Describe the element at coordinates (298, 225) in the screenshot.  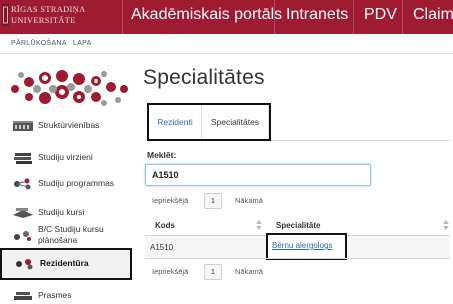
I see `column-header-specialitate: Specialitāte` at that location.